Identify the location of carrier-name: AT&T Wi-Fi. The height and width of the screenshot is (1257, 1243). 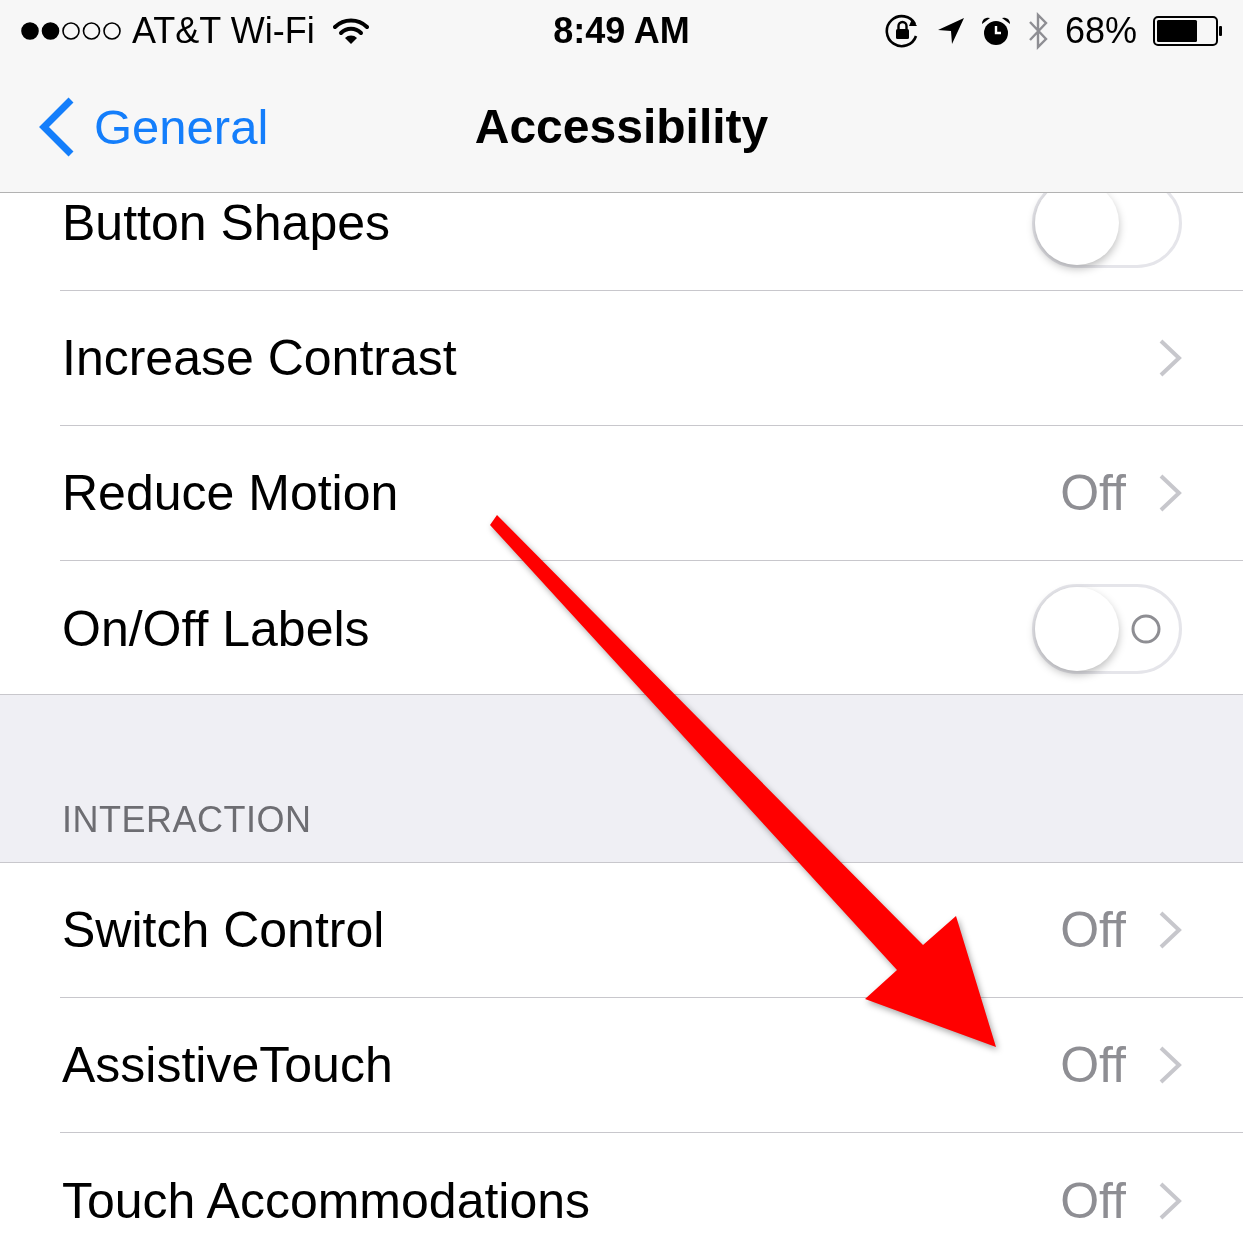
(223, 31).